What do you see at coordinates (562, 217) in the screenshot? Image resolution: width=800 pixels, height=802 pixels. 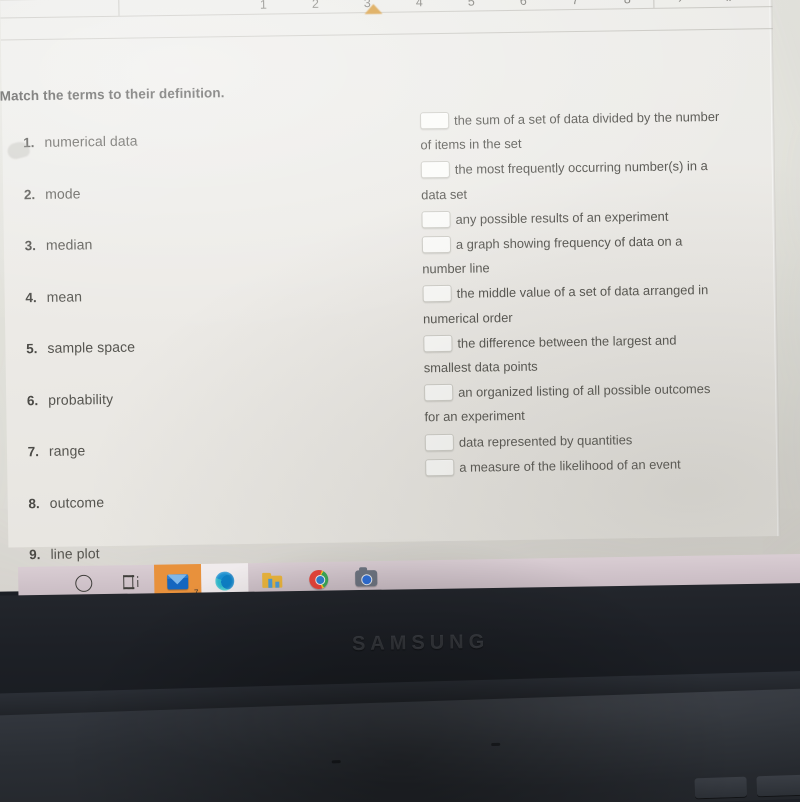 I see `definition-text: any possible results of an experiment` at bounding box center [562, 217].